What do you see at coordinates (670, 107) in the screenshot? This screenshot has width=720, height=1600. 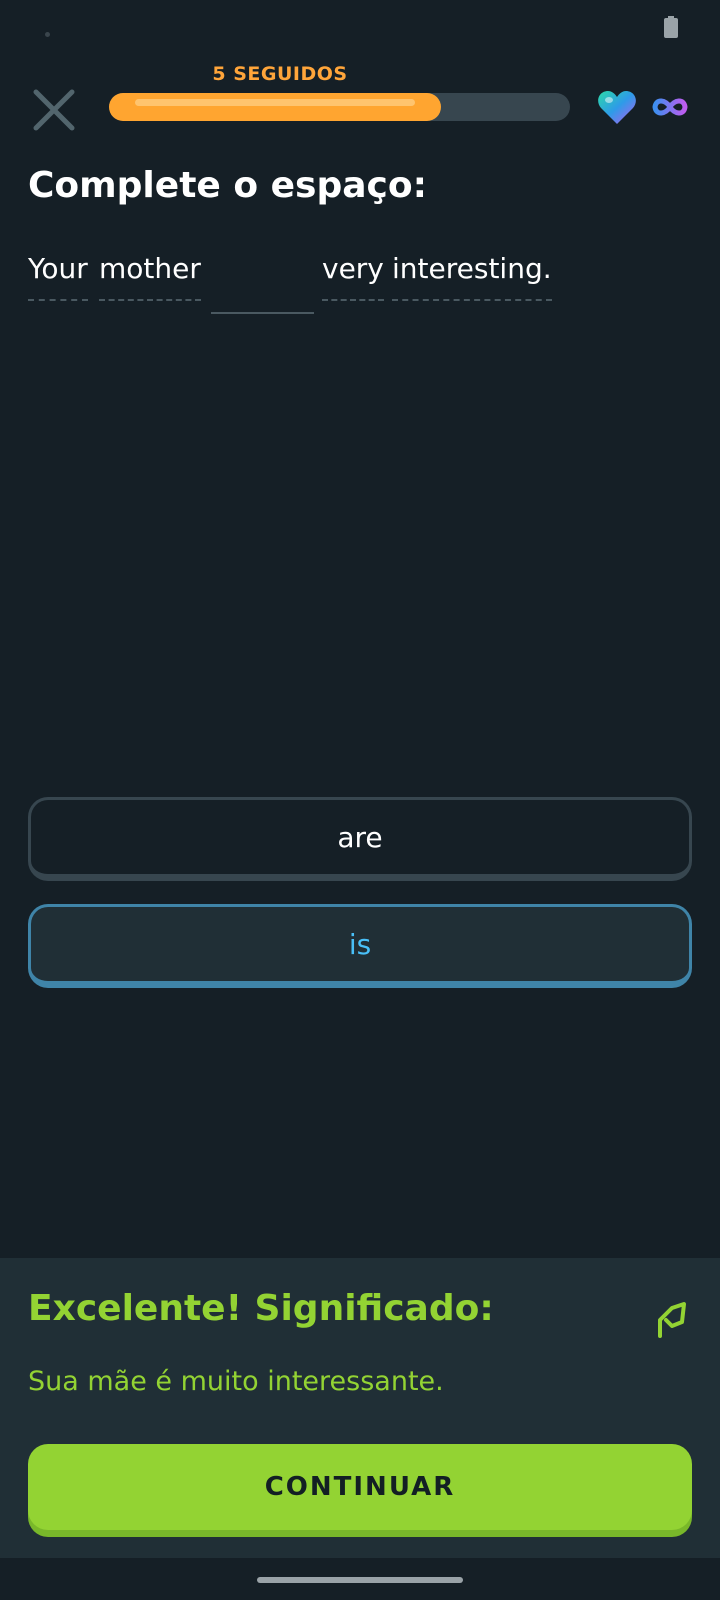 I see `infinity-icon` at bounding box center [670, 107].